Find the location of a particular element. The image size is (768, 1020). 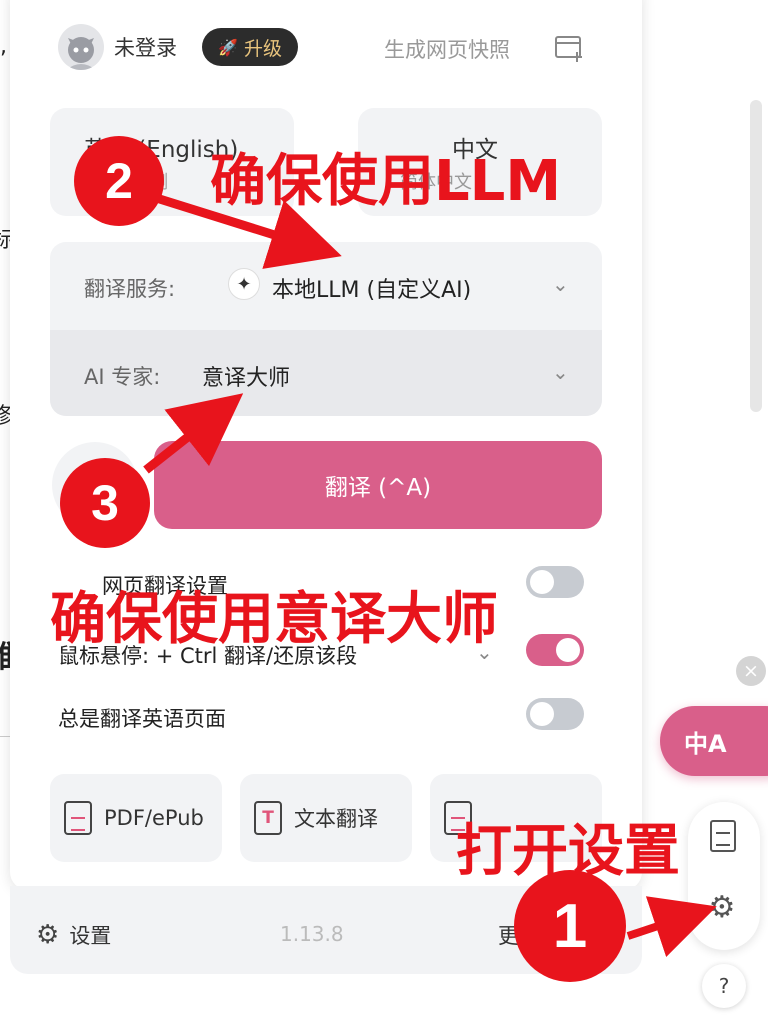

text-doc-icon: T is located at coordinates (268, 818).